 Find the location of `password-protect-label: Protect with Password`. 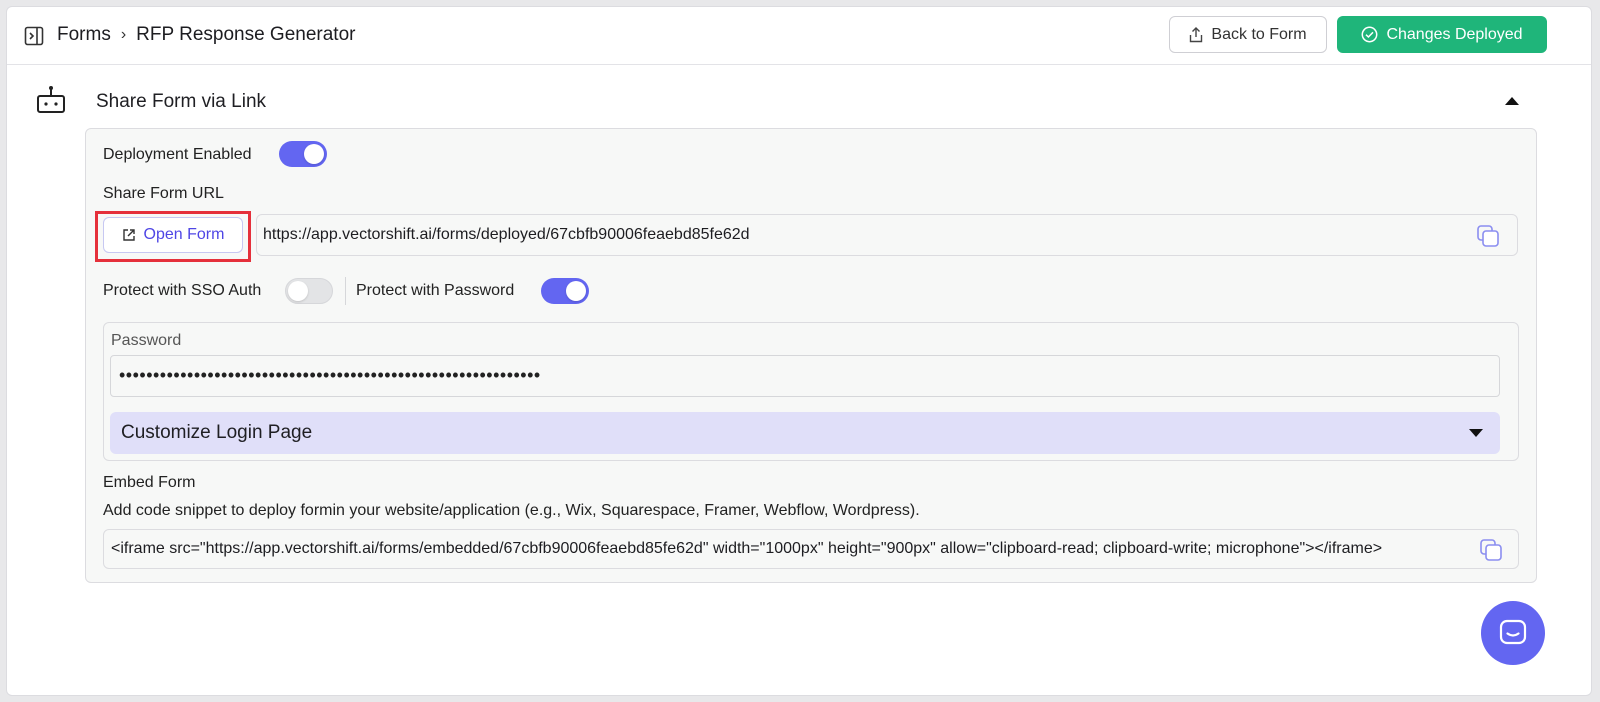

password-protect-label: Protect with Password is located at coordinates (435, 290).